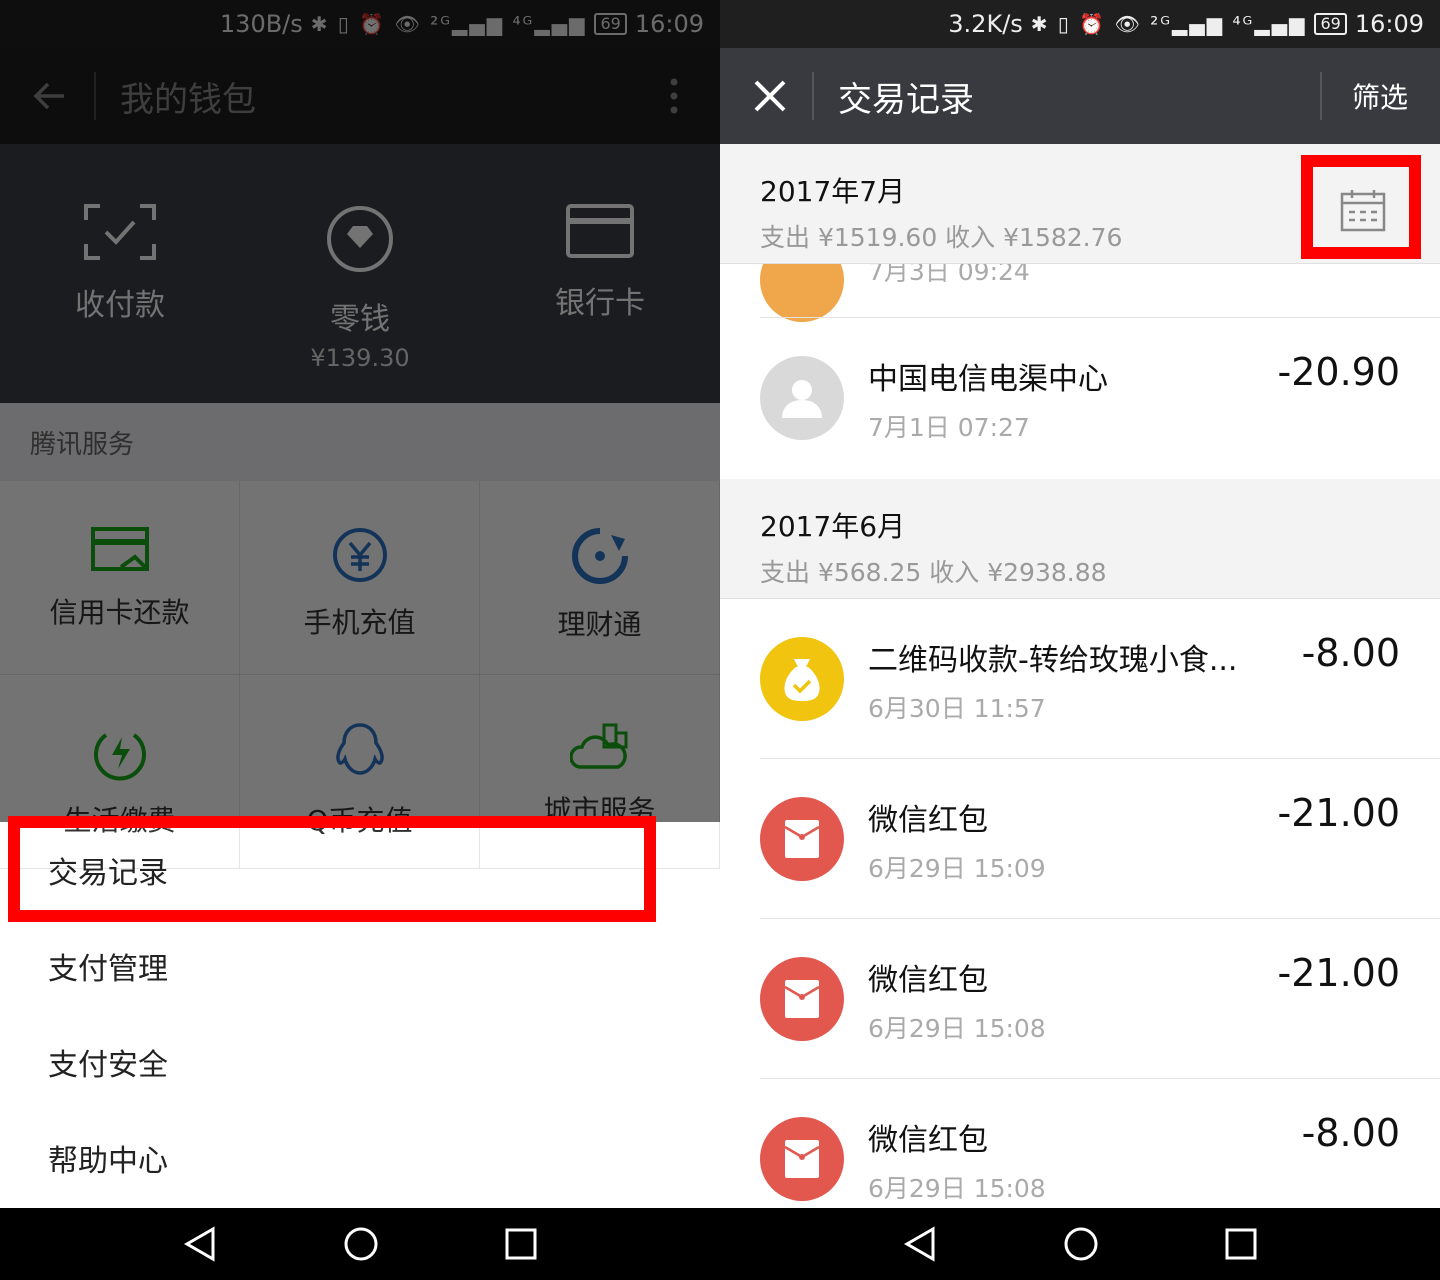  Describe the element at coordinates (119, 757) in the screenshot. I see `lightning-circle-icon` at that location.